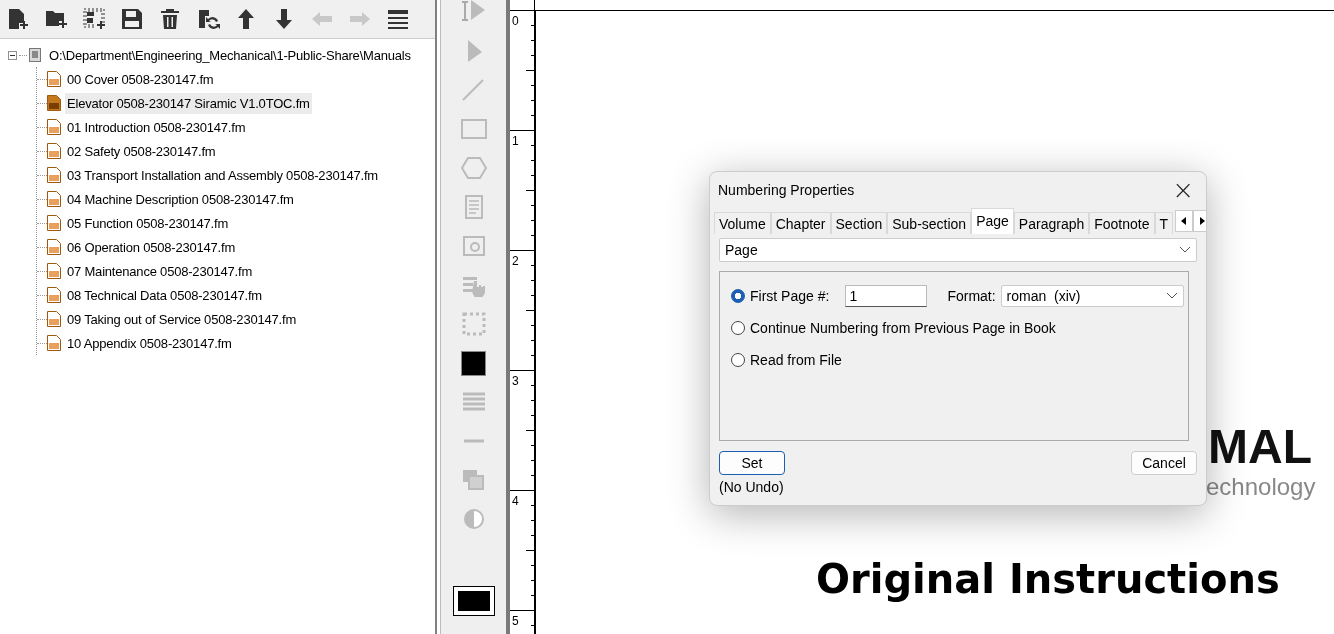 The width and height of the screenshot is (1334, 634). Describe the element at coordinates (786, 190) in the screenshot. I see `dialog-title: Numbering Properties` at that location.